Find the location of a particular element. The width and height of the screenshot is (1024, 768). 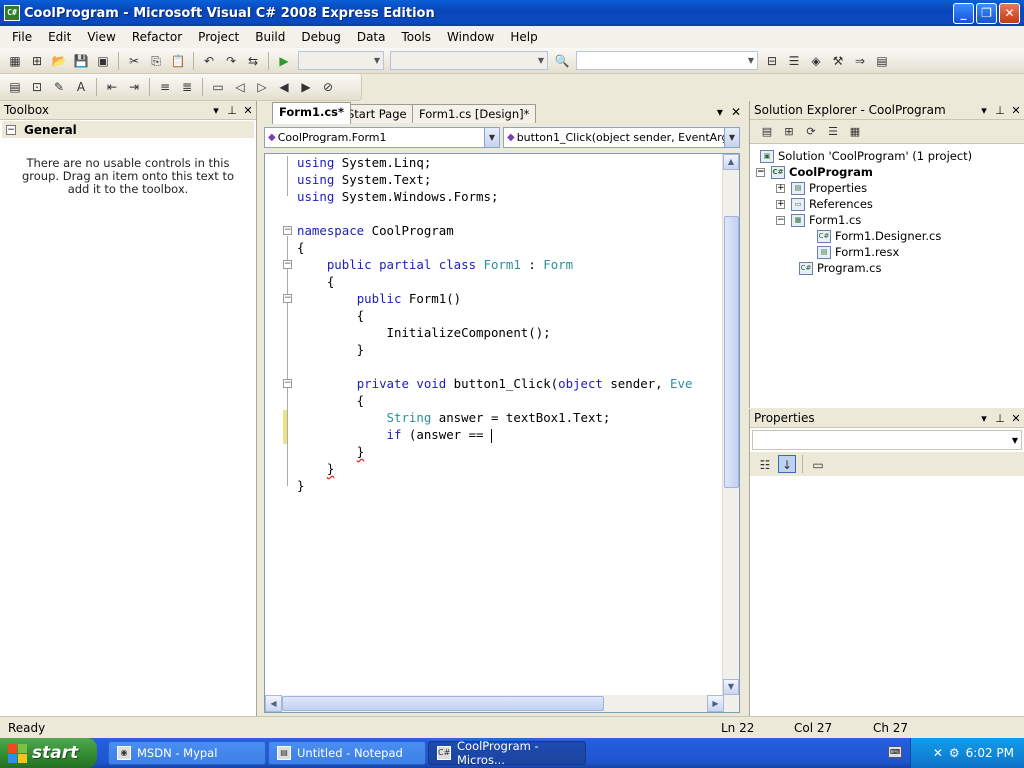

start-debugging-icon: ▶ is located at coordinates (284, 61).